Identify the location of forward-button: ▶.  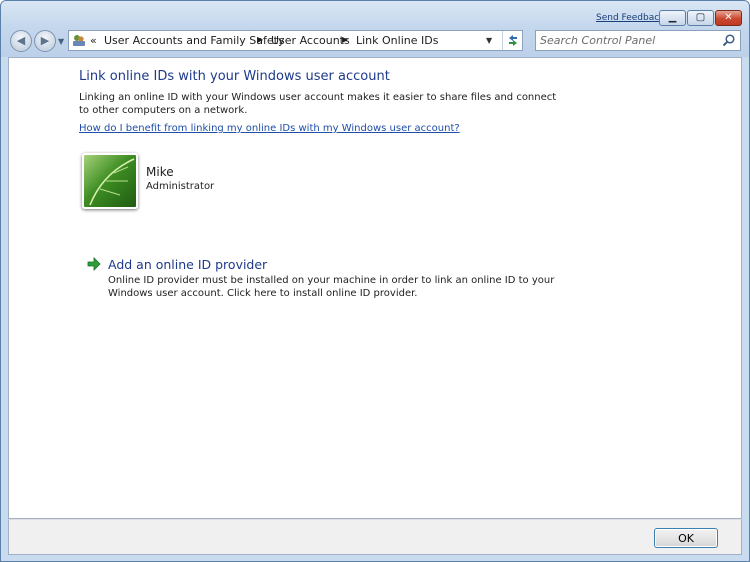
(45, 41).